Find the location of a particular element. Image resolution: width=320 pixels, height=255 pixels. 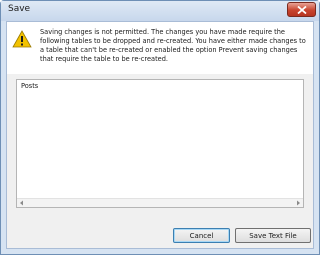

horizontal-scrollbar is located at coordinates (160, 202).